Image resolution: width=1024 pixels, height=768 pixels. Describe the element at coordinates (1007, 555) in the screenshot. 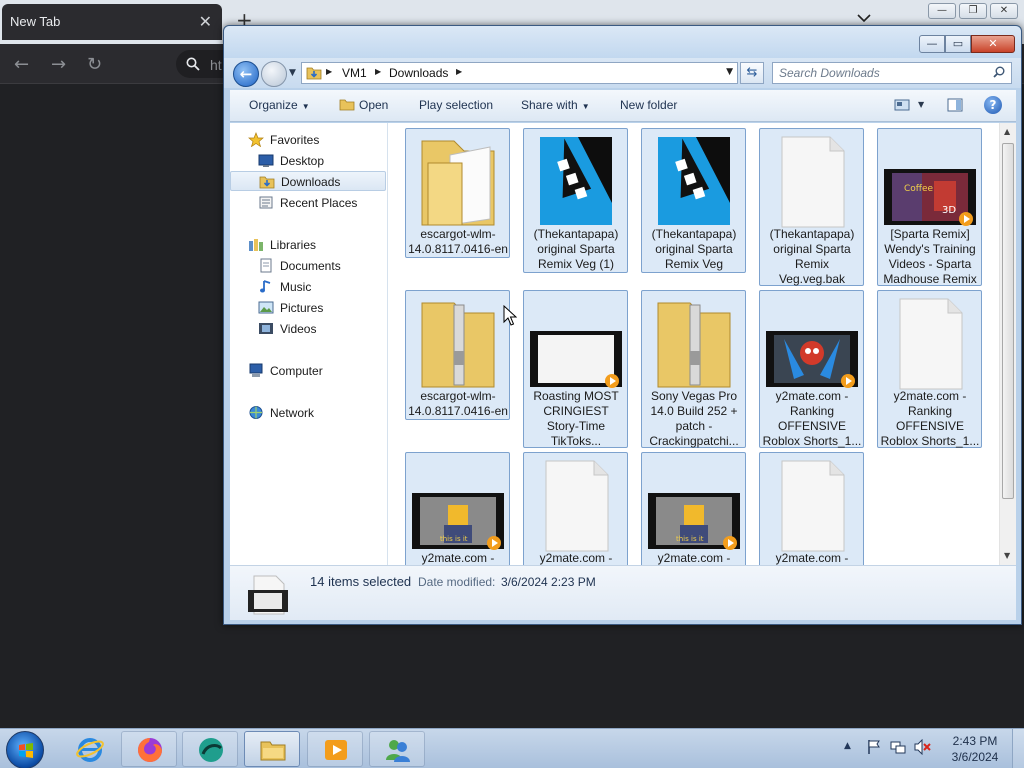

I see `scroll-down-icon: ▼` at that location.